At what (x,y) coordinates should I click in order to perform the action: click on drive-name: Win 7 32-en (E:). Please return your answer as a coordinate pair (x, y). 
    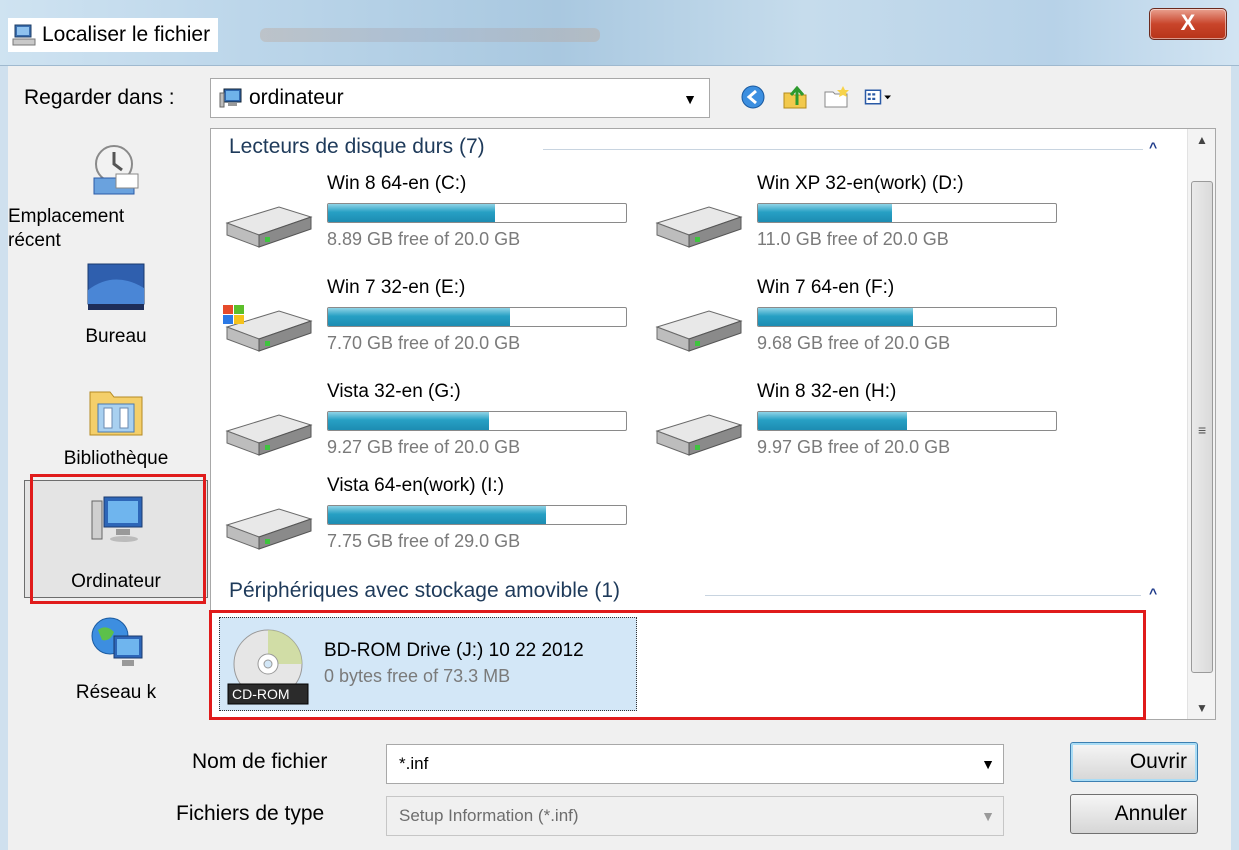
    Looking at the image, I should click on (396, 287).